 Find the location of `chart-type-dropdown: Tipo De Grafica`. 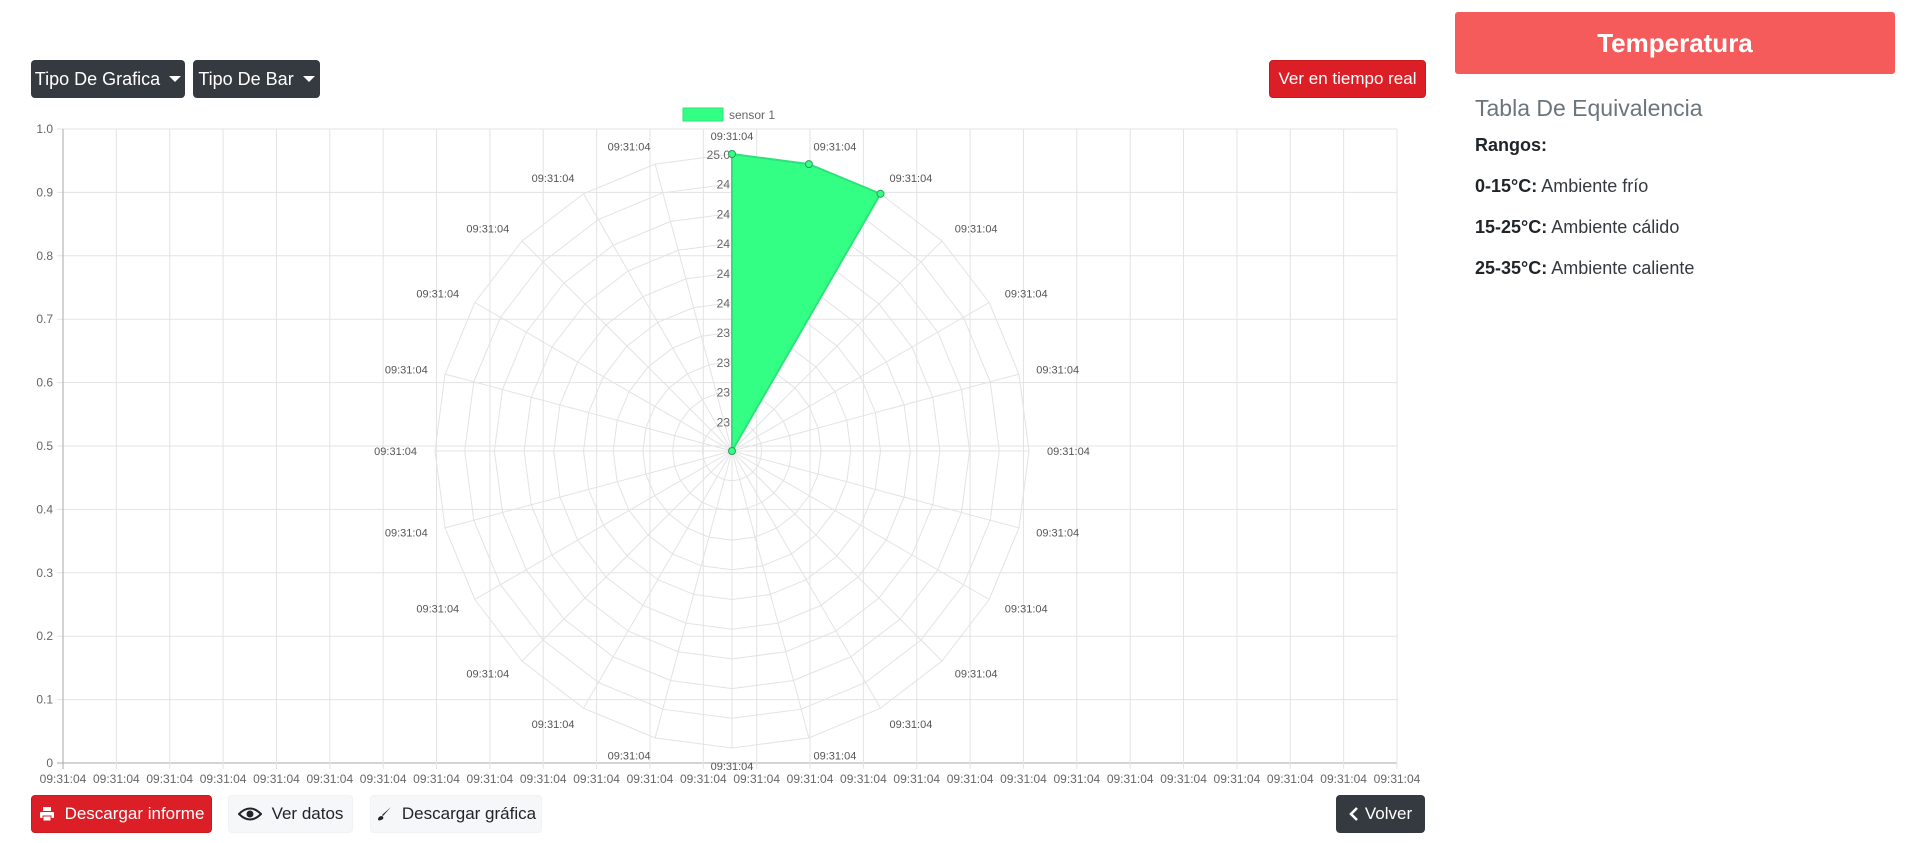

chart-type-dropdown: Tipo De Grafica is located at coordinates (108, 79).